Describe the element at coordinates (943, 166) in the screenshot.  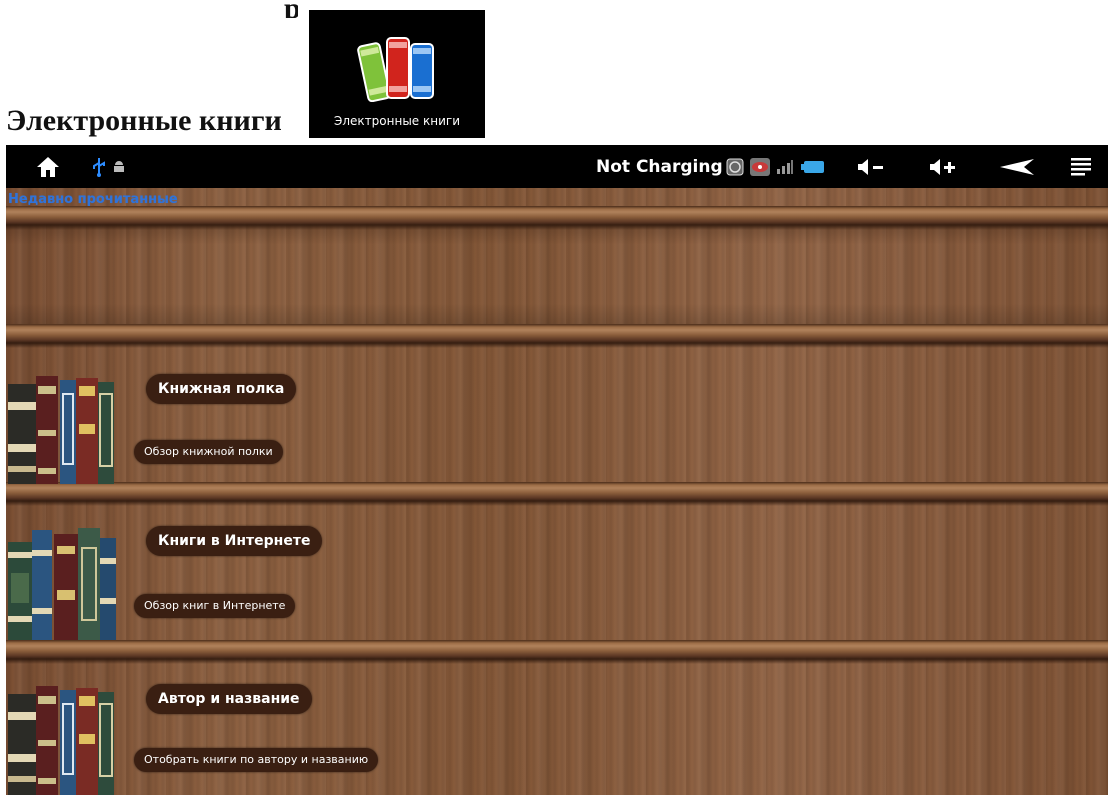
I see `volume-up-icon` at that location.